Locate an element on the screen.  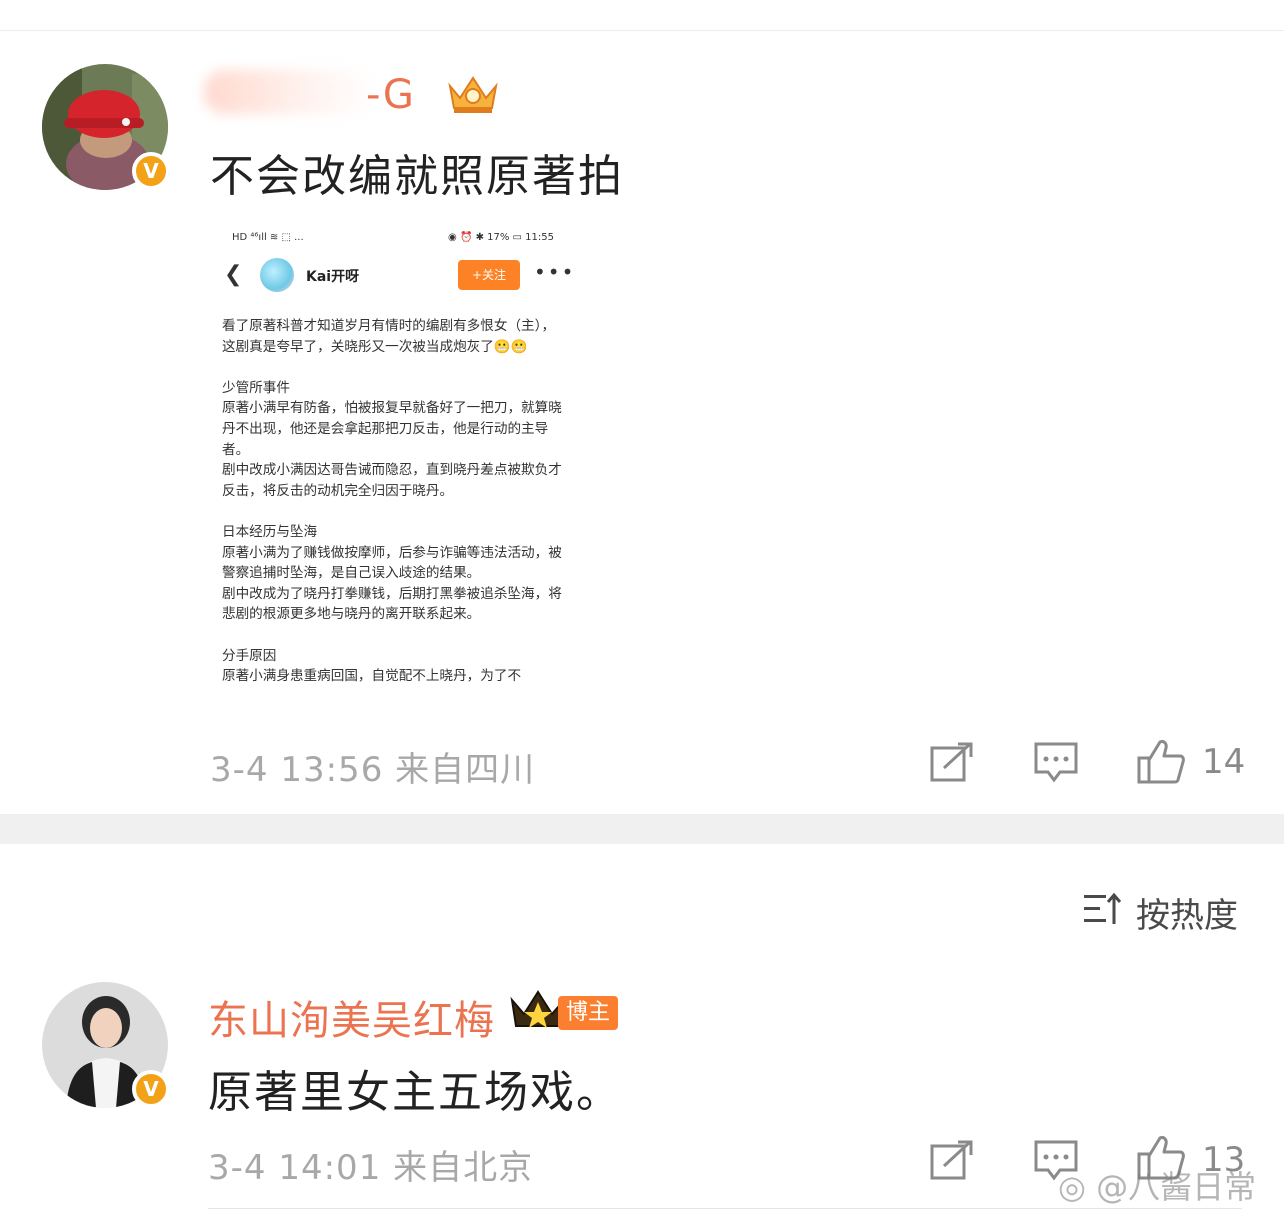
status-right: ◉ ⏰ ✱ 17% ▭ 11:55 is located at coordinates (501, 237).